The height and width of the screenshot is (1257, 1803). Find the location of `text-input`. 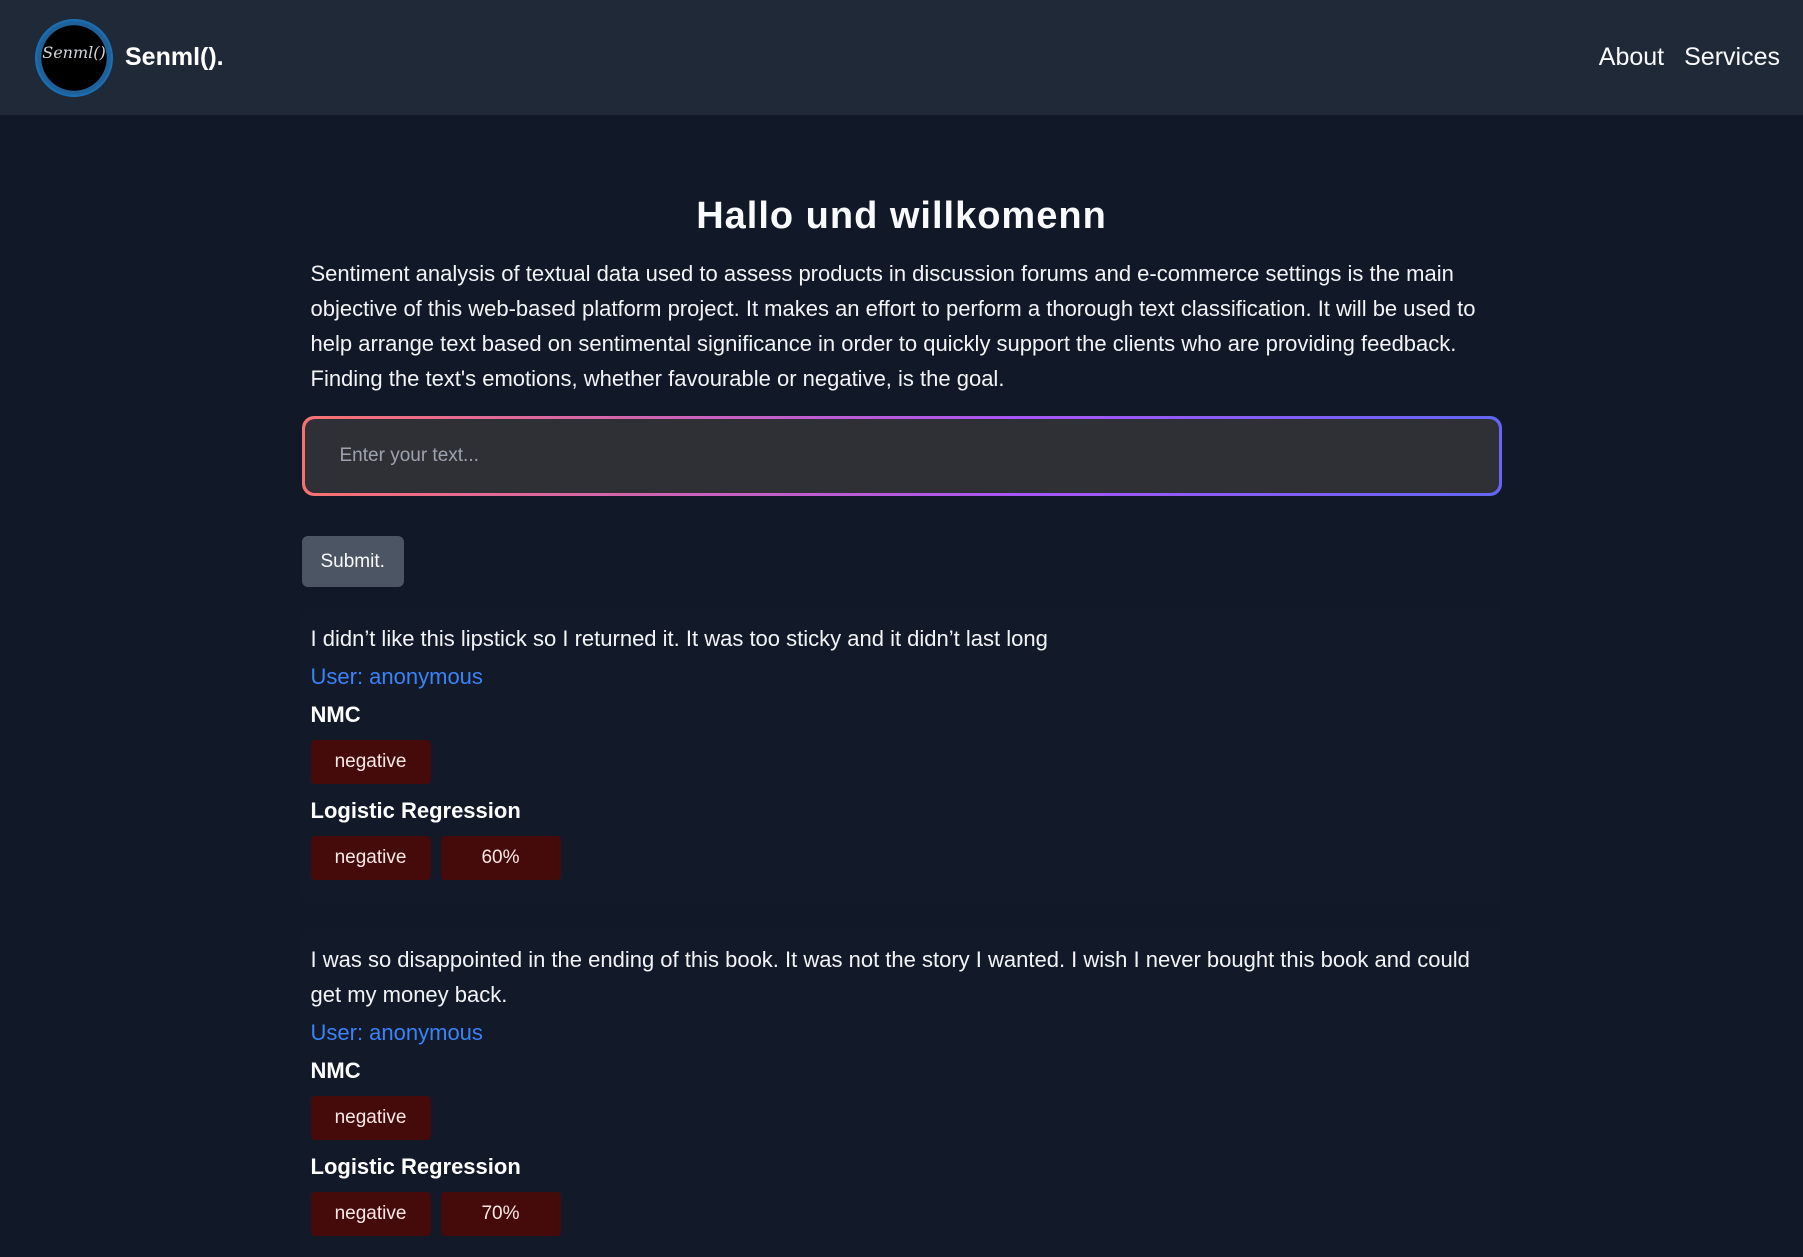

text-input is located at coordinates (901, 456).